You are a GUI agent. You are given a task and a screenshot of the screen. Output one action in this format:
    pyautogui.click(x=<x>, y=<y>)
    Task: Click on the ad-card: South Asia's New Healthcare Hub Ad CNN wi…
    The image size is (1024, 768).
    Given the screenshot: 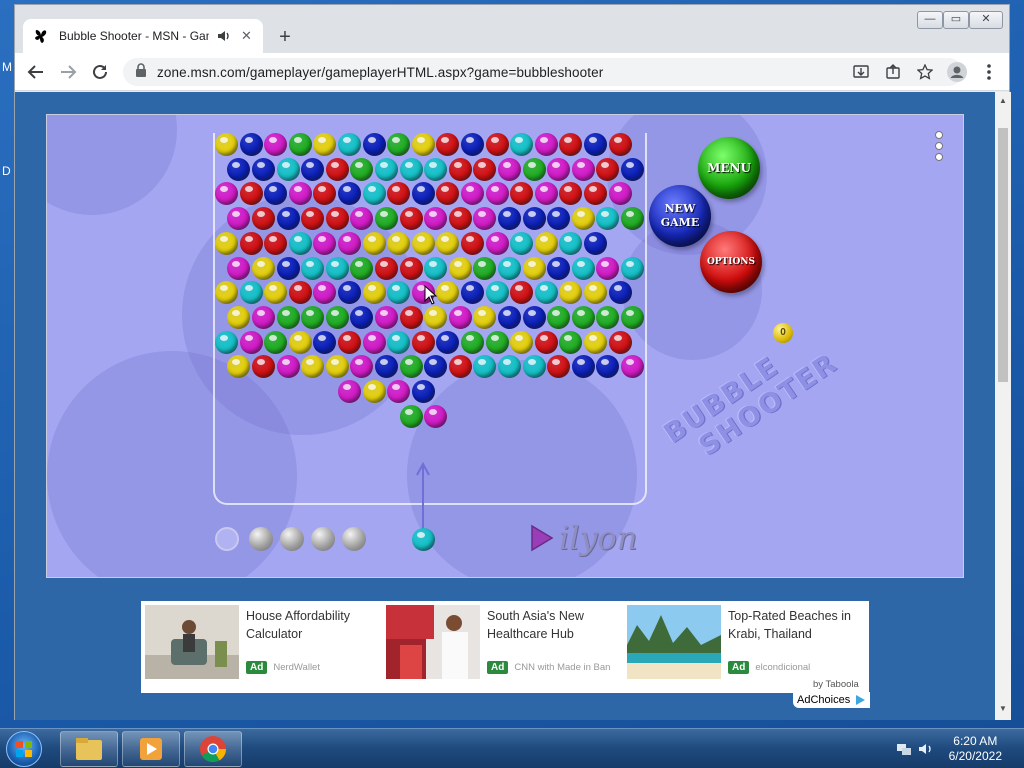 What is the action you would take?
    pyautogui.click(x=504, y=642)
    